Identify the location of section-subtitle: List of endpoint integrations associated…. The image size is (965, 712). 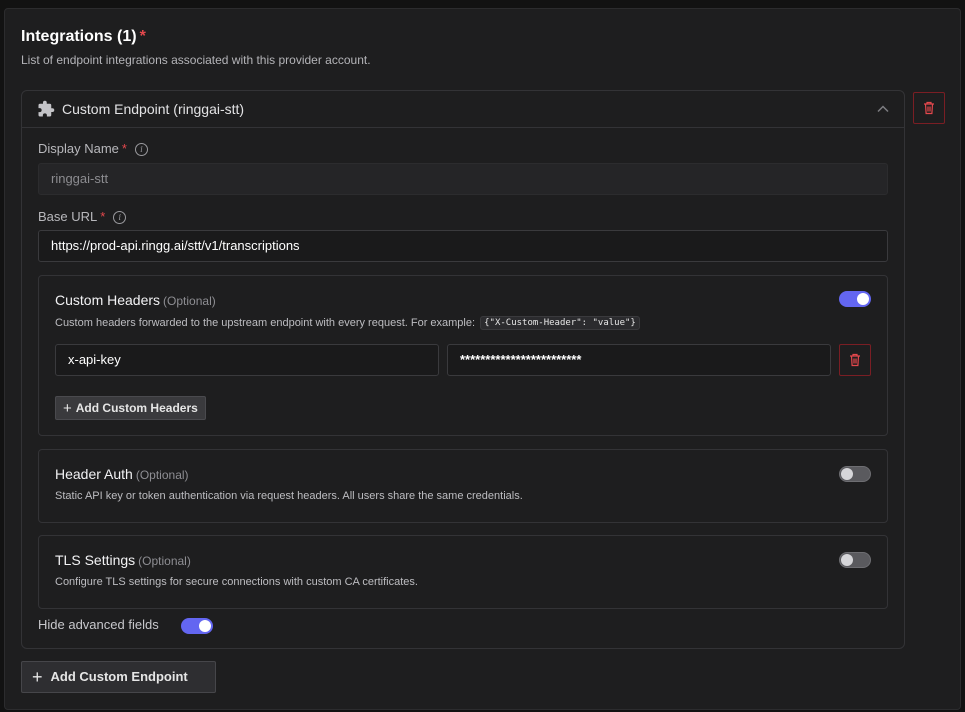
(196, 60).